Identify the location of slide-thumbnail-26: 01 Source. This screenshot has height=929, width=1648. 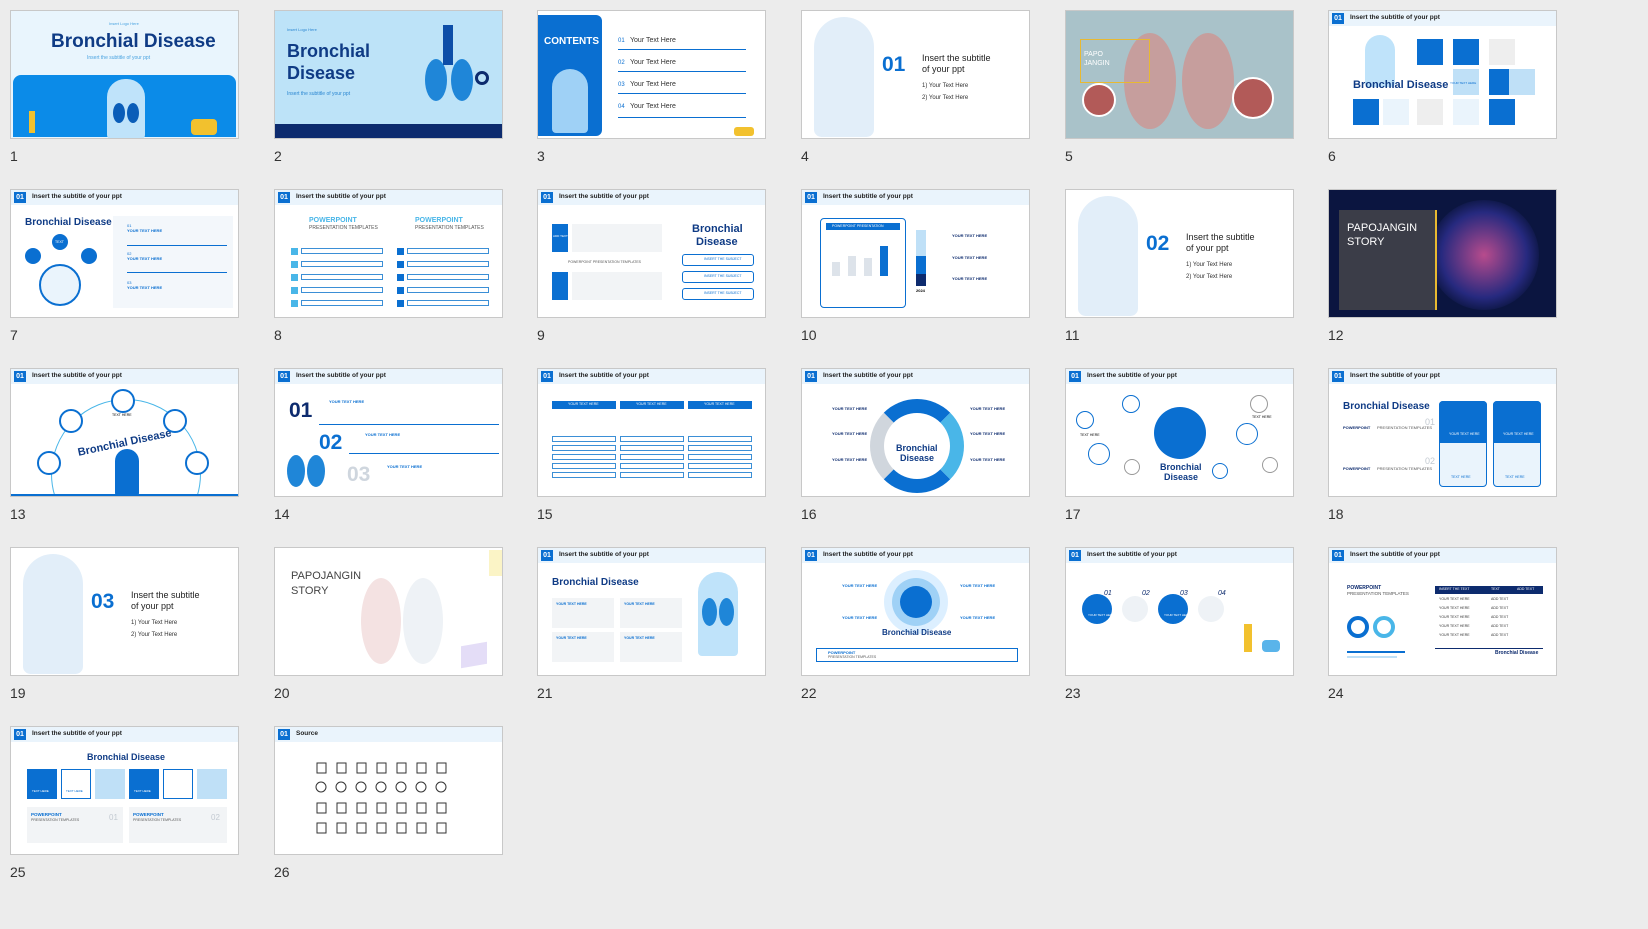
(388, 790).